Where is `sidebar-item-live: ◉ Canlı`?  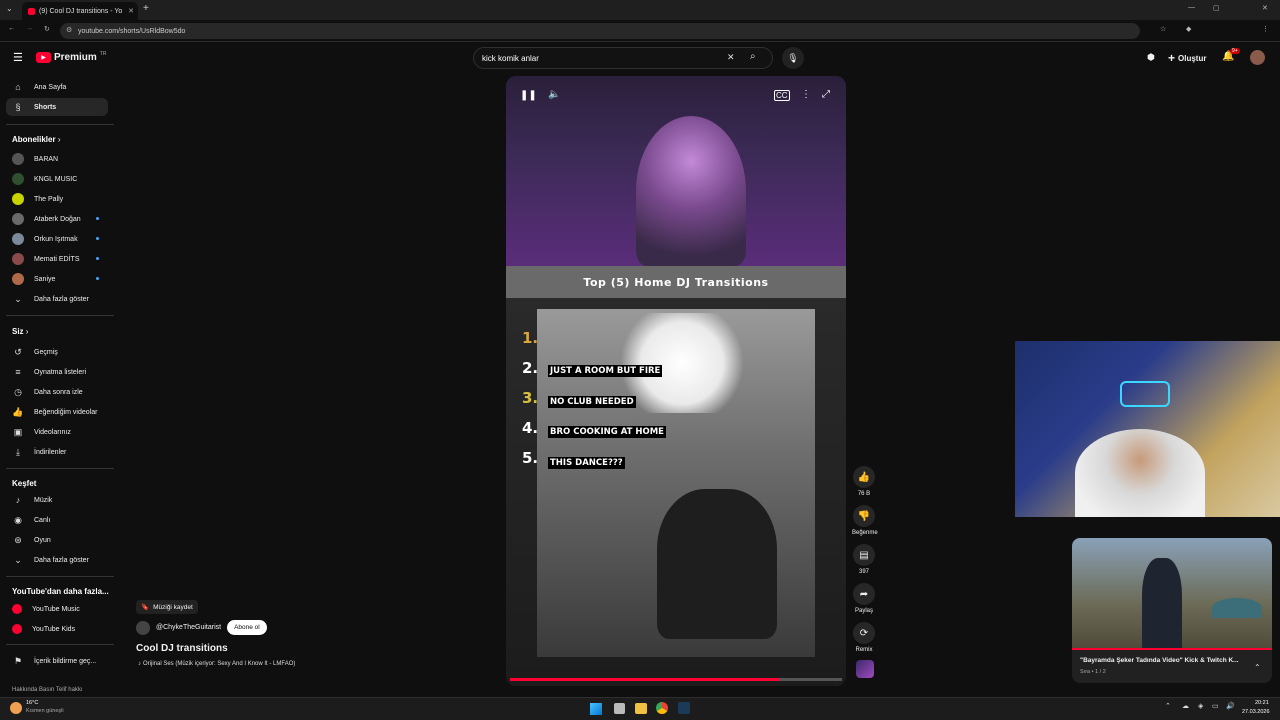
sidebar-item-live: ◉ Canlı is located at coordinates (57, 520).